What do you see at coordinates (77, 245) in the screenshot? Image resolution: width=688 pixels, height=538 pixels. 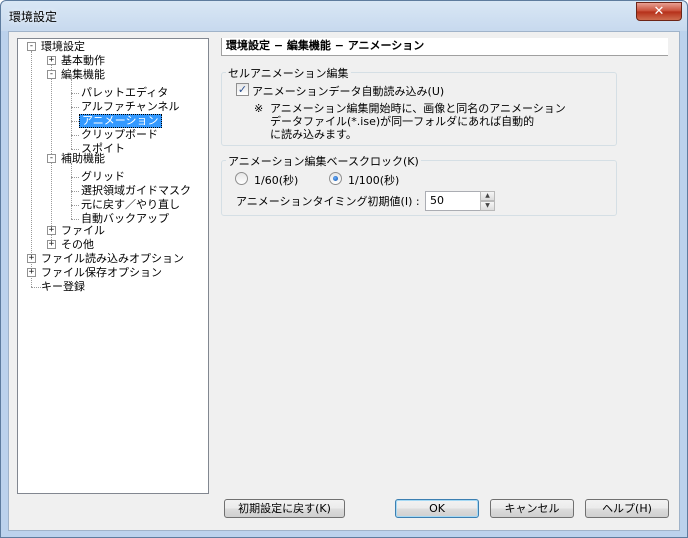 I see `tree-item-other: その他` at bounding box center [77, 245].